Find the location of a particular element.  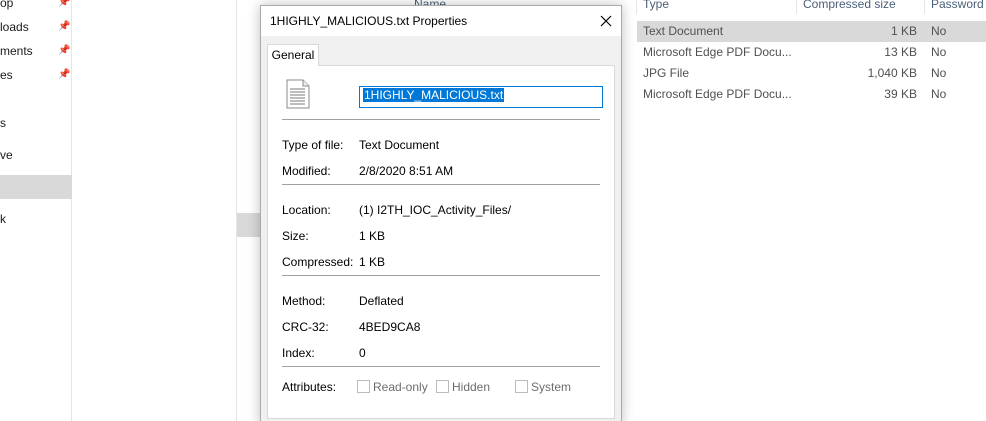

type-label: Type of file: is located at coordinates (313, 145).